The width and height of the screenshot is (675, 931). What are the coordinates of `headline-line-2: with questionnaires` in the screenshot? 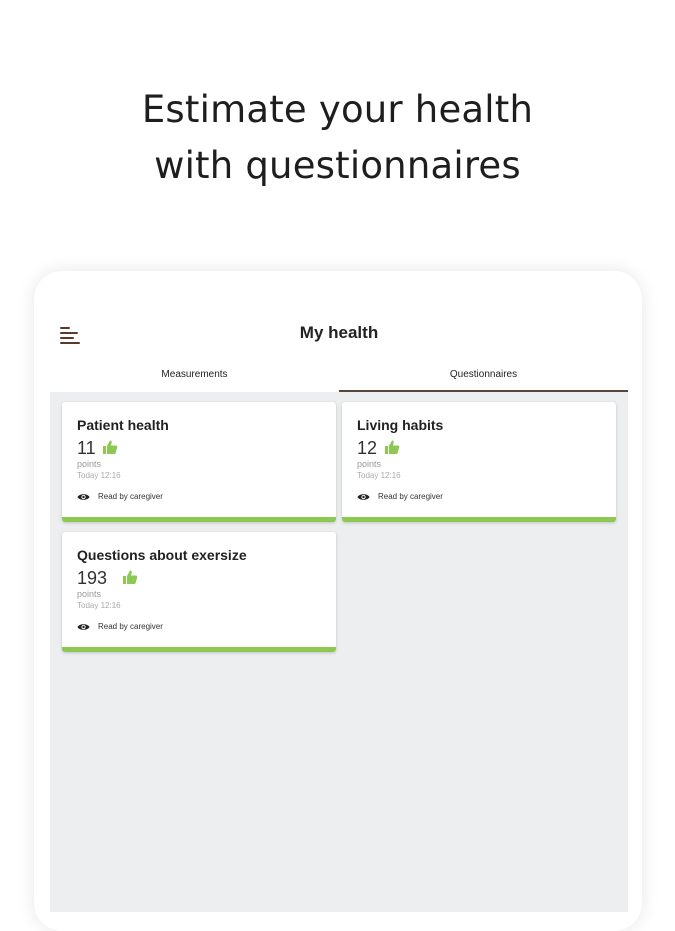 It's located at (337, 165).